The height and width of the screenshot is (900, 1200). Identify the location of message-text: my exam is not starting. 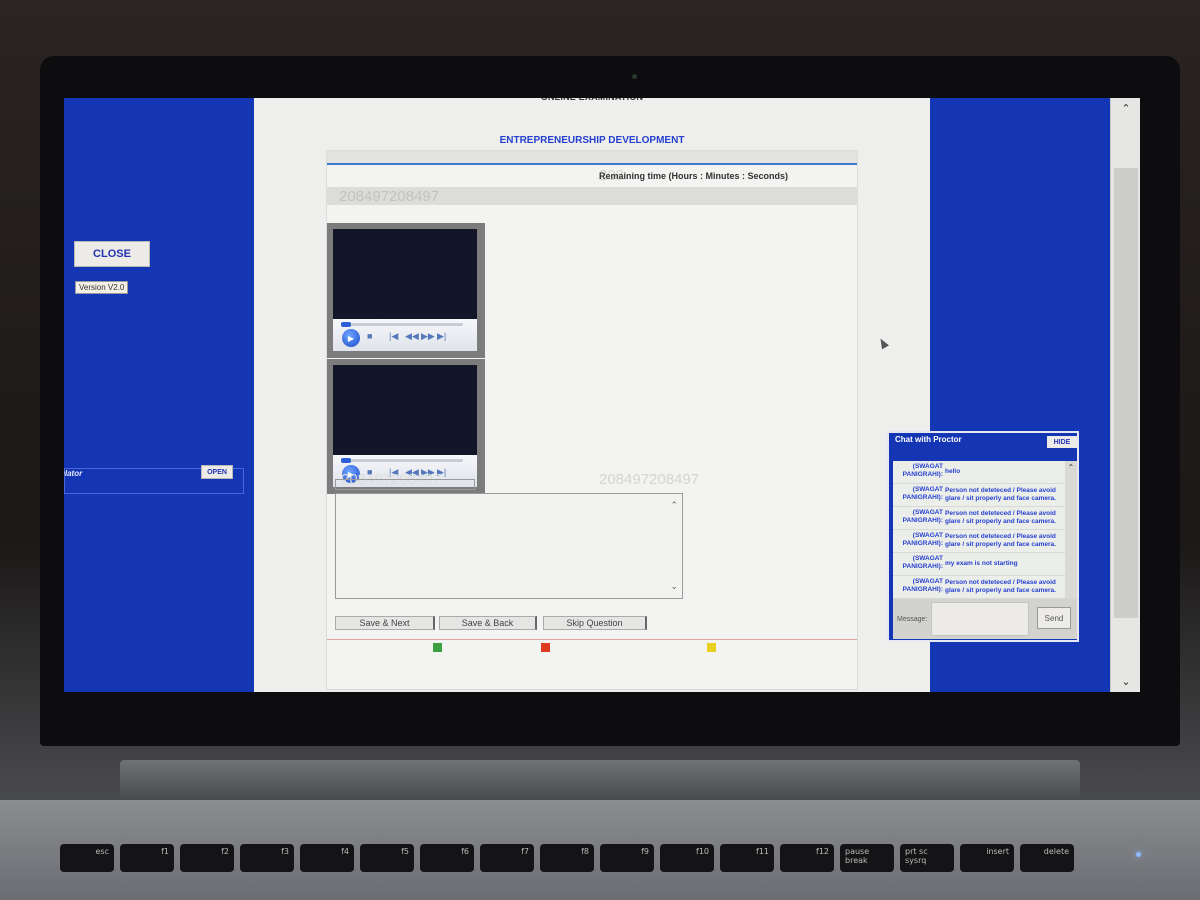
(981, 563).